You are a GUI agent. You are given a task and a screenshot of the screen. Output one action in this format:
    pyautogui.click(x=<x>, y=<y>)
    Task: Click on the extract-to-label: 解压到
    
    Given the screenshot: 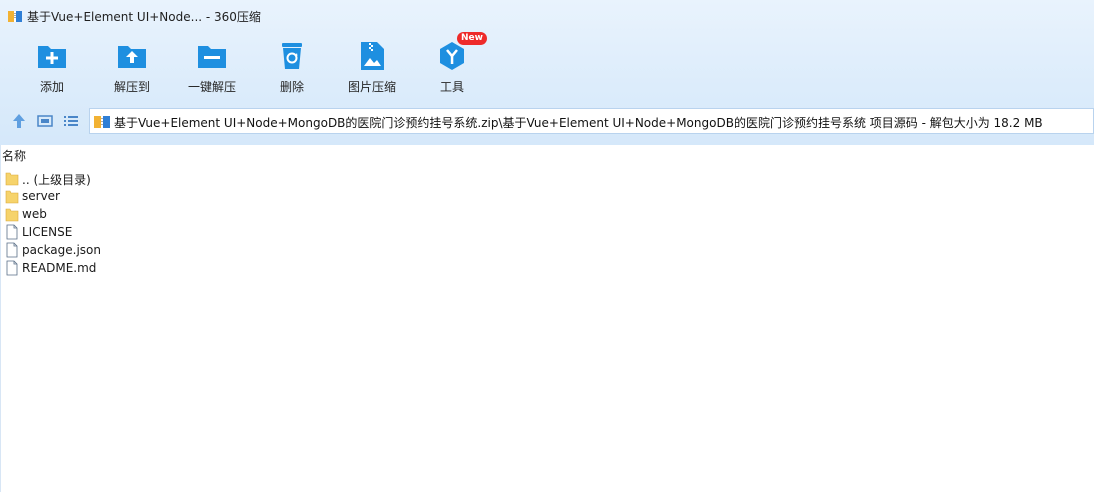 What is the action you would take?
    pyautogui.click(x=131, y=87)
    